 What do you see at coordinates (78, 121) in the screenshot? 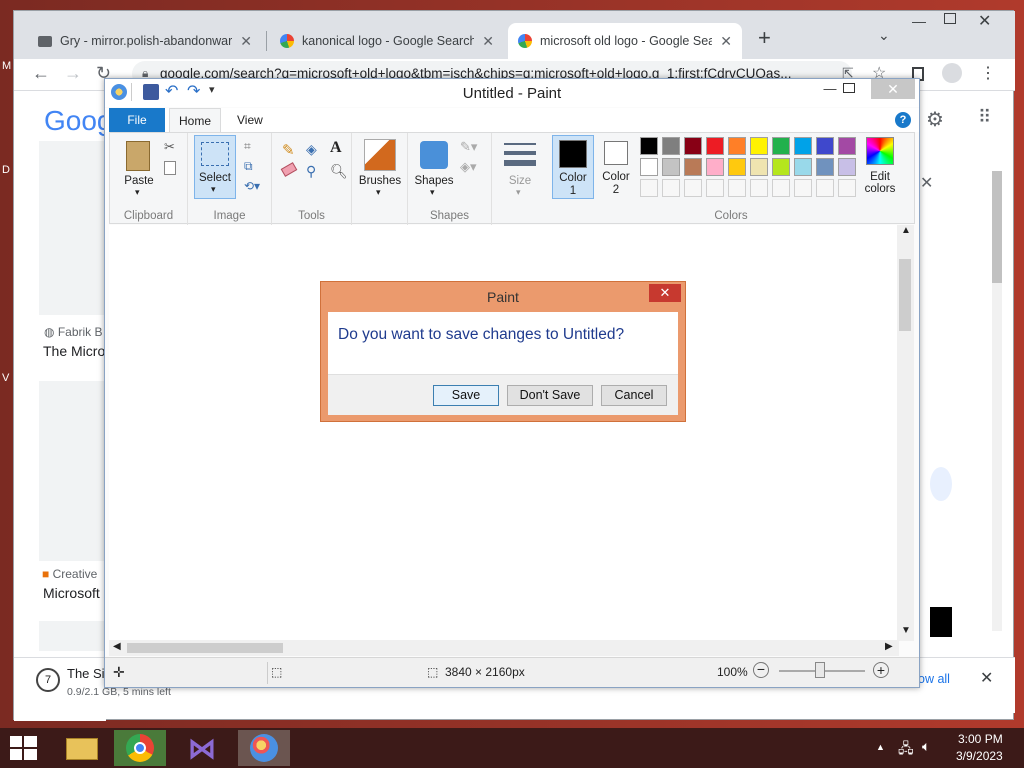
I see `google-logo: Goog` at bounding box center [78, 121].